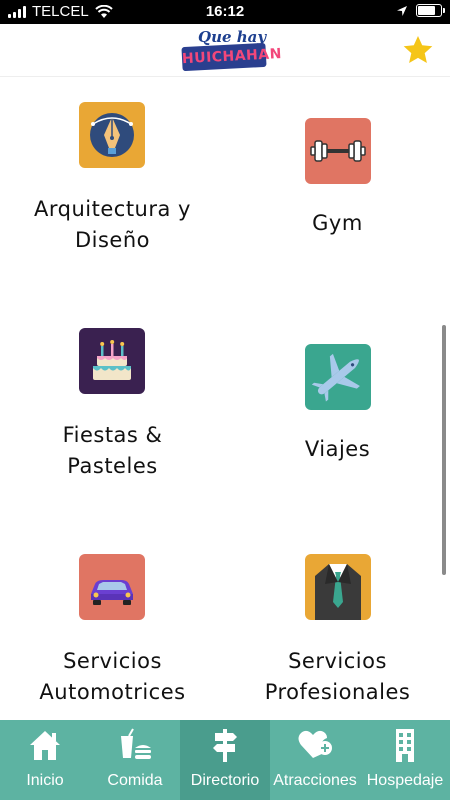 This screenshot has height=800, width=450. What do you see at coordinates (135, 760) in the screenshot?
I see `nav-comida: Comida` at bounding box center [135, 760].